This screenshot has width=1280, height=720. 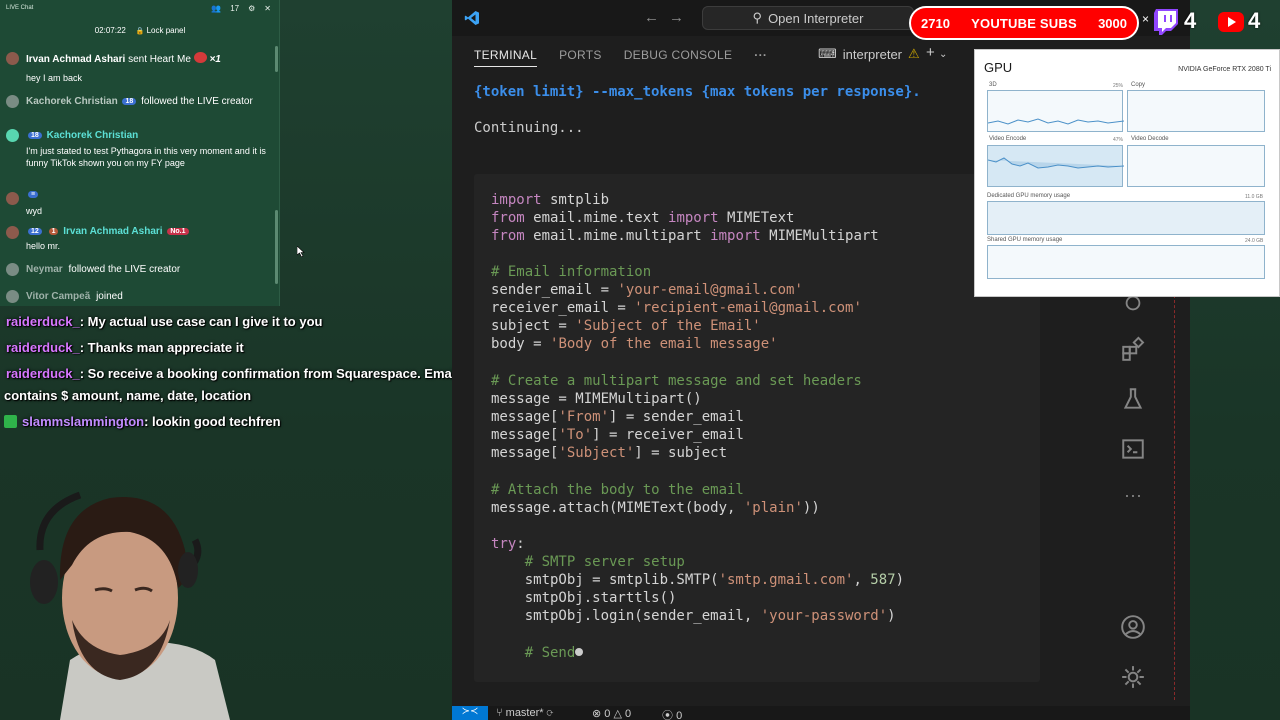 I want to click on chevron-down-icon: ⌄, so click(x=943, y=54).